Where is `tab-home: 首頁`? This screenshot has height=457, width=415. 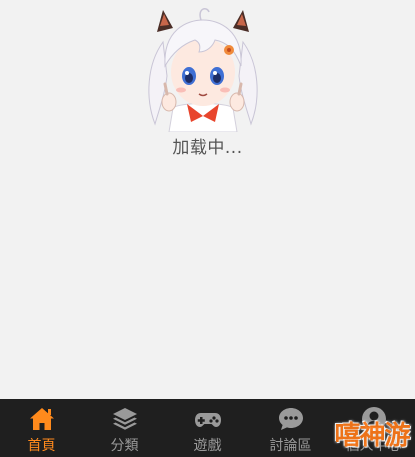 tab-home: 首頁 is located at coordinates (41, 428).